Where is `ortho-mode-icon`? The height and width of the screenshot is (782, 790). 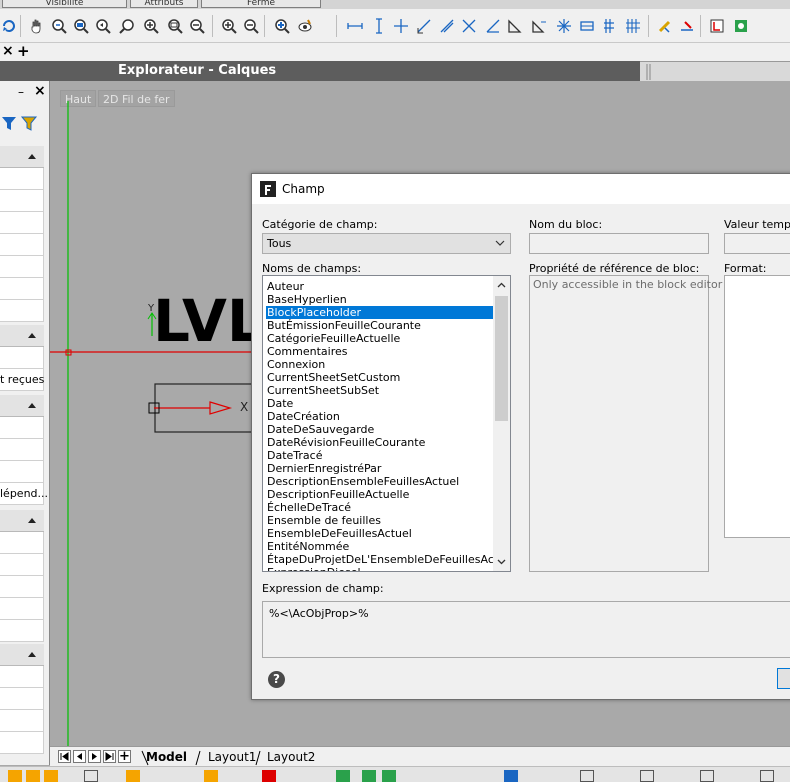
ortho-mode-icon is located at coordinates (33, 776).